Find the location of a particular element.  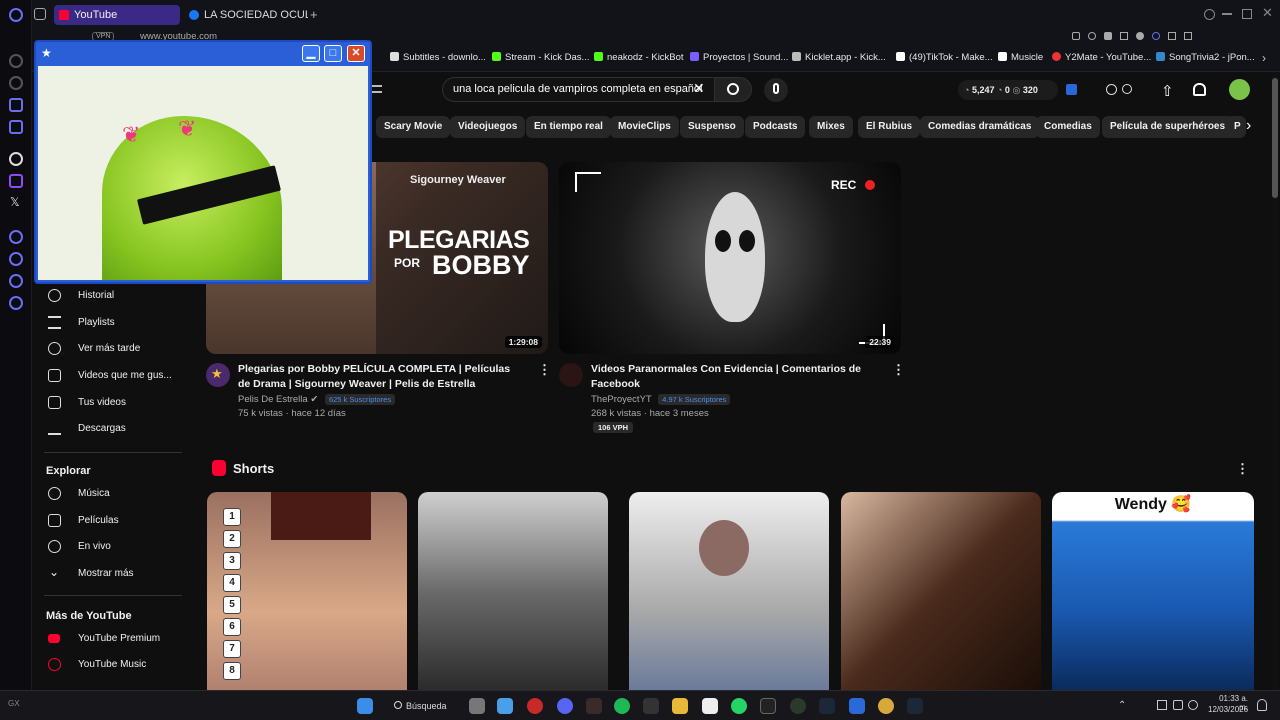

chip-comedias-dramaticas: Comedias dramáticas is located at coordinates (980, 127).